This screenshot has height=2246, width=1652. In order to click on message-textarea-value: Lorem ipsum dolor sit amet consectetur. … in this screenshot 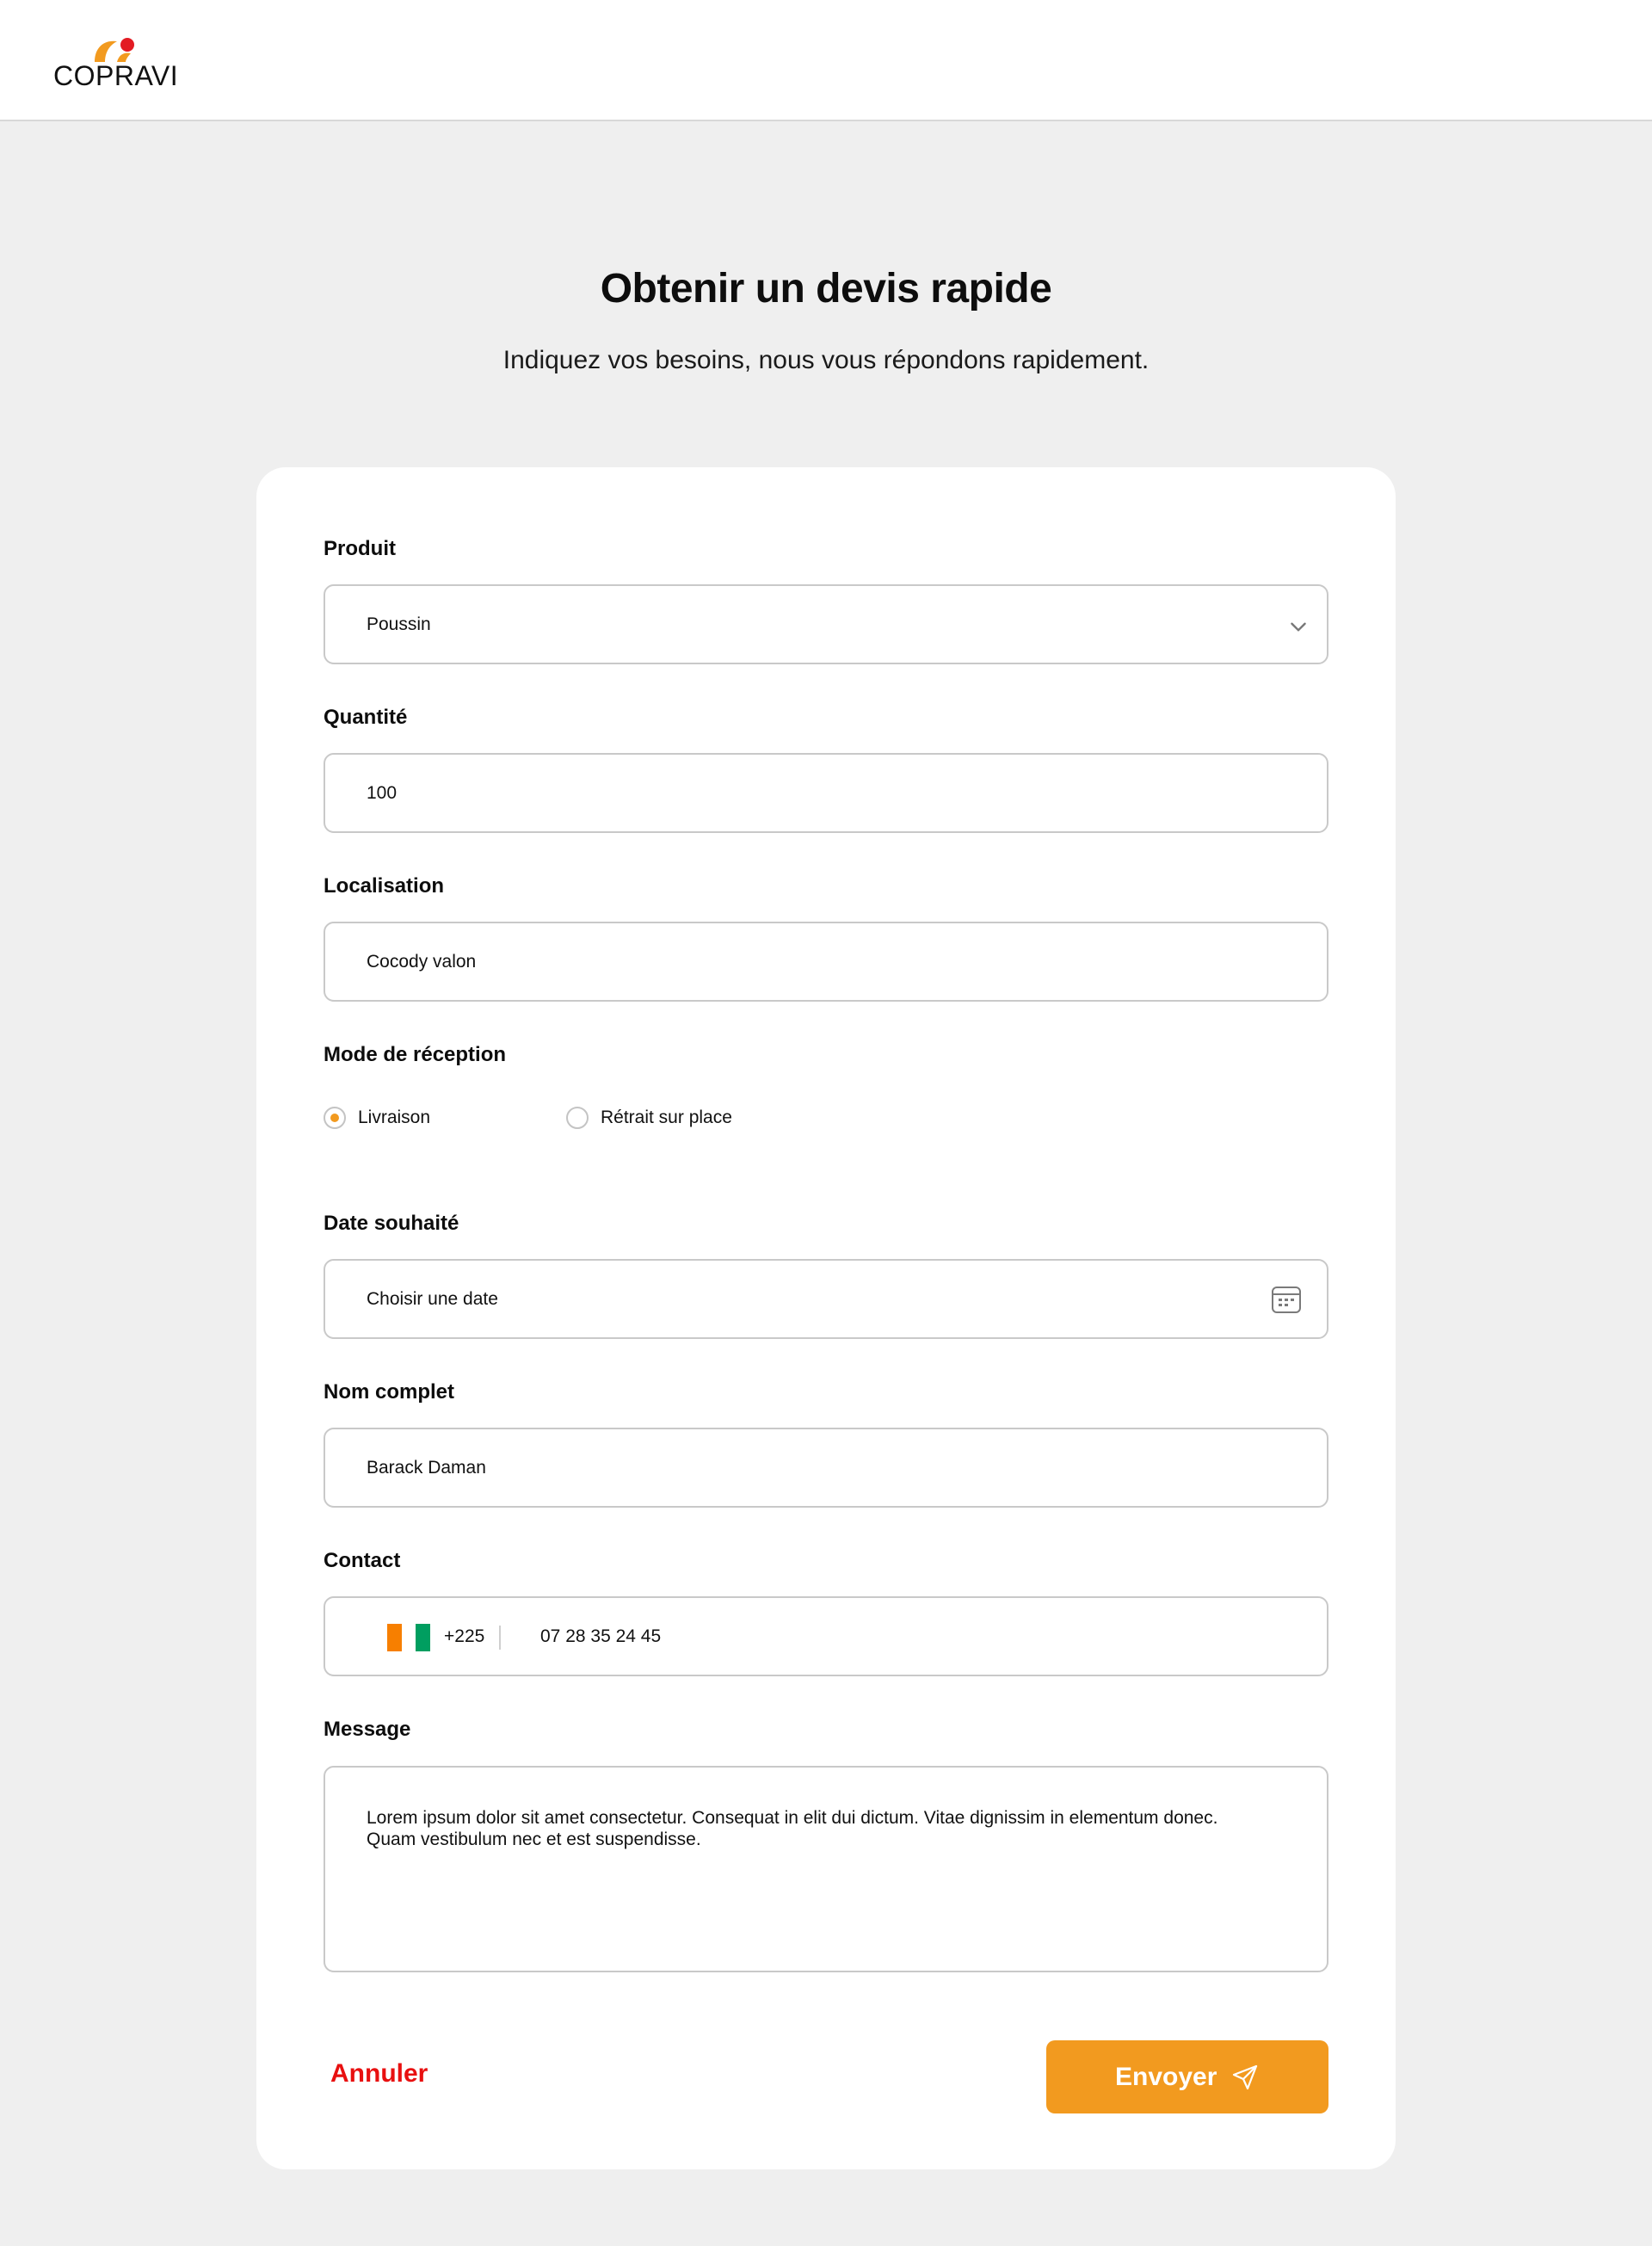, I will do `click(792, 1828)`.